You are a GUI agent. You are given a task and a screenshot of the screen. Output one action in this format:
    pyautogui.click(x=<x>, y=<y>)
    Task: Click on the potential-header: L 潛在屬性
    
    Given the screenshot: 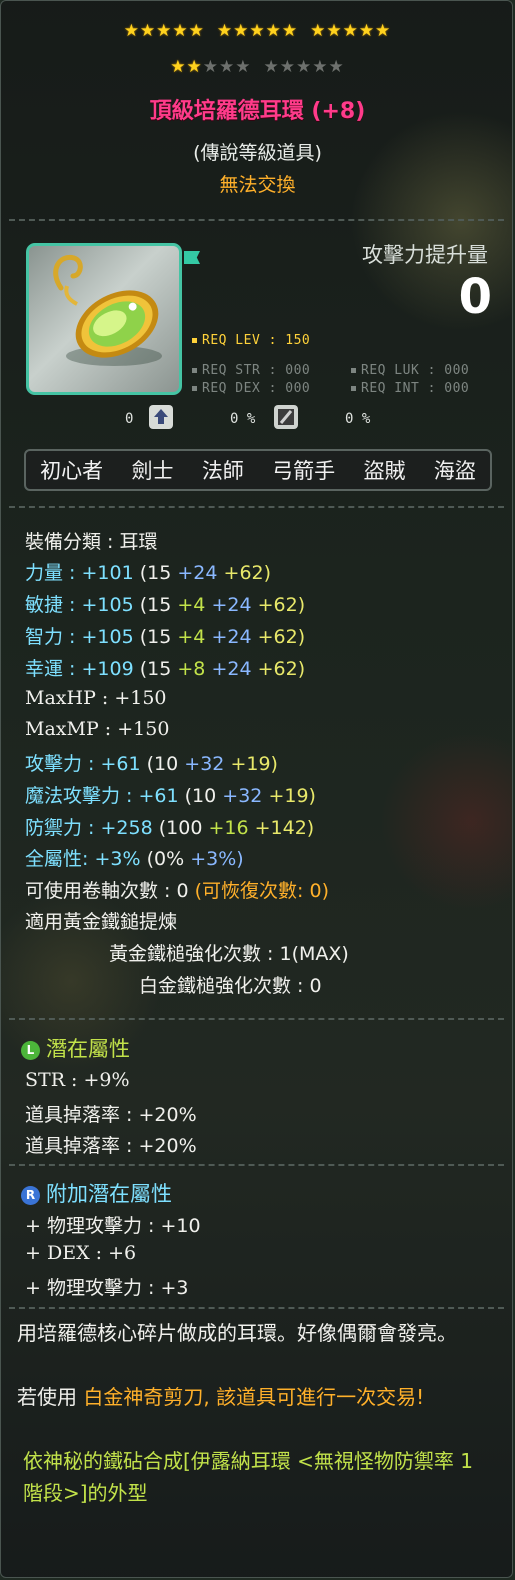 What is the action you would take?
    pyautogui.click(x=75, y=1048)
    